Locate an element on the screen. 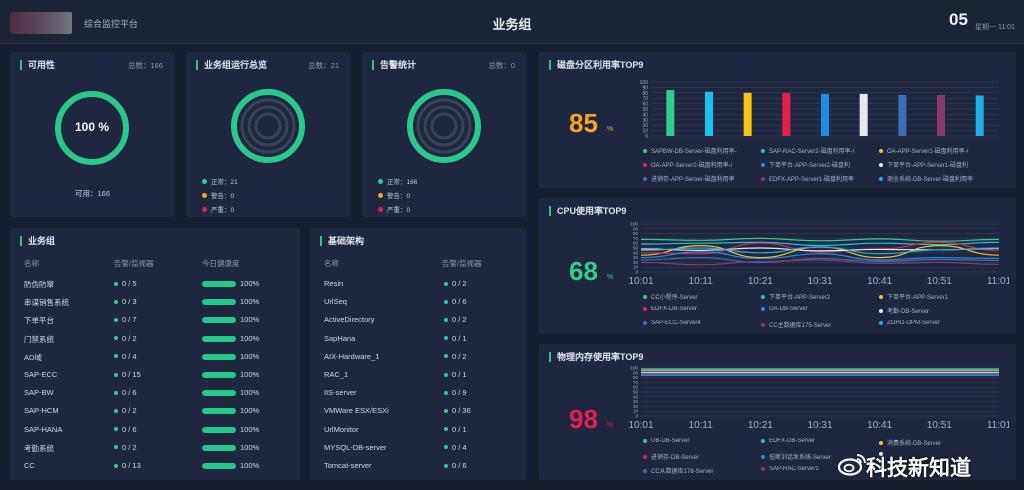 The image size is (1024, 490). health-bar is located at coordinates (219, 411).